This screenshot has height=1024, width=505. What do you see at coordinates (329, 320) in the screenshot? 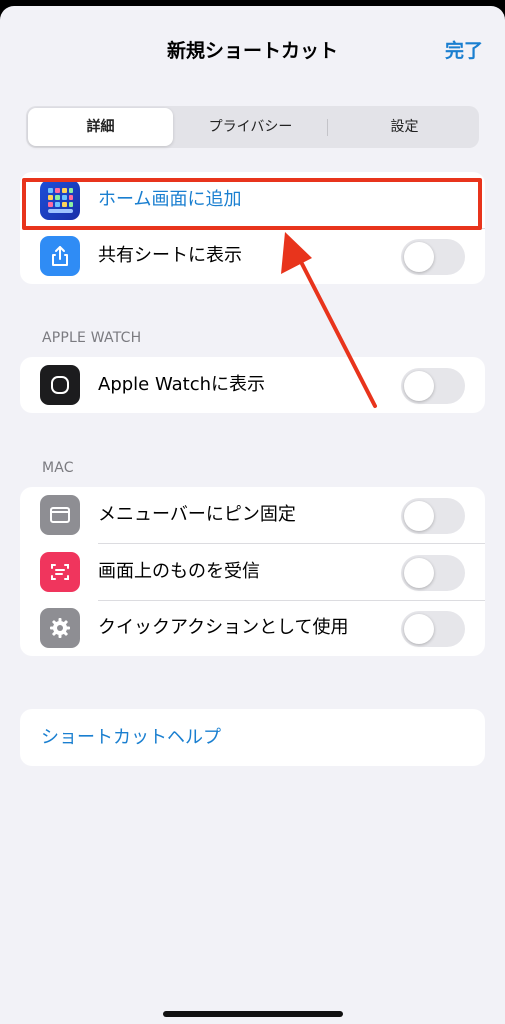
I see `annotation-arrow` at bounding box center [329, 320].